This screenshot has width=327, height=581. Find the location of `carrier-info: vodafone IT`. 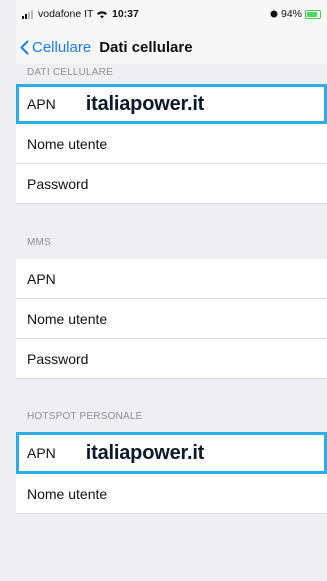

carrier-info: vodafone IT is located at coordinates (65, 14).